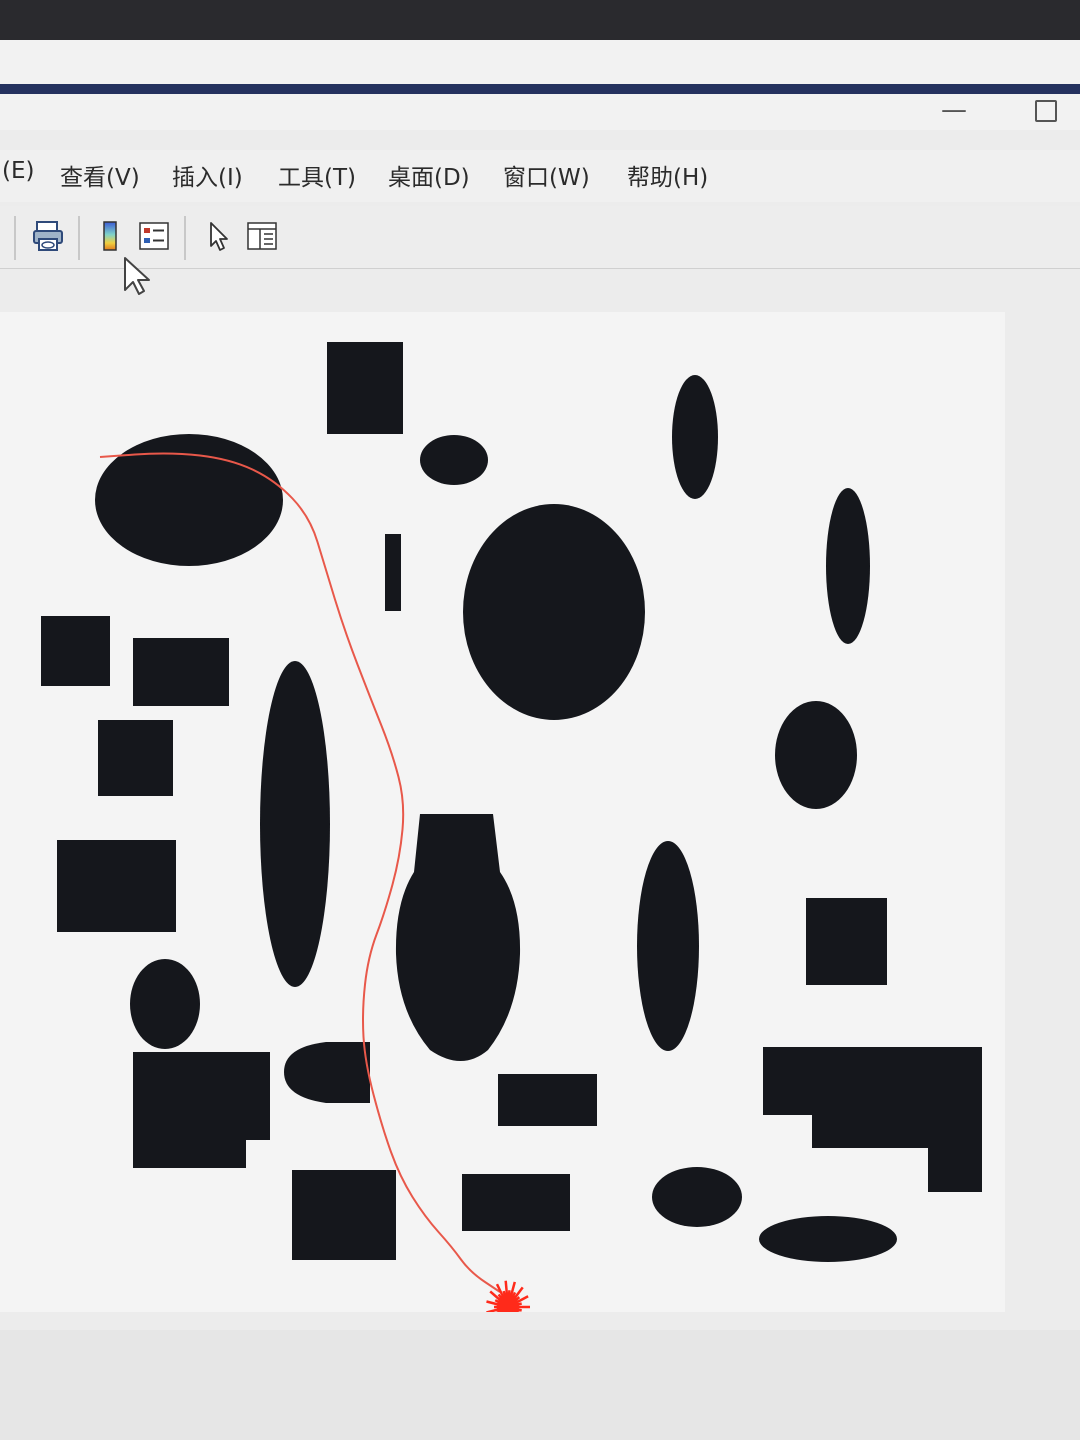 The width and height of the screenshot is (1080, 1440). Describe the element at coordinates (327, 1072) in the screenshot. I see `obstacle-half-ellipse` at that location.